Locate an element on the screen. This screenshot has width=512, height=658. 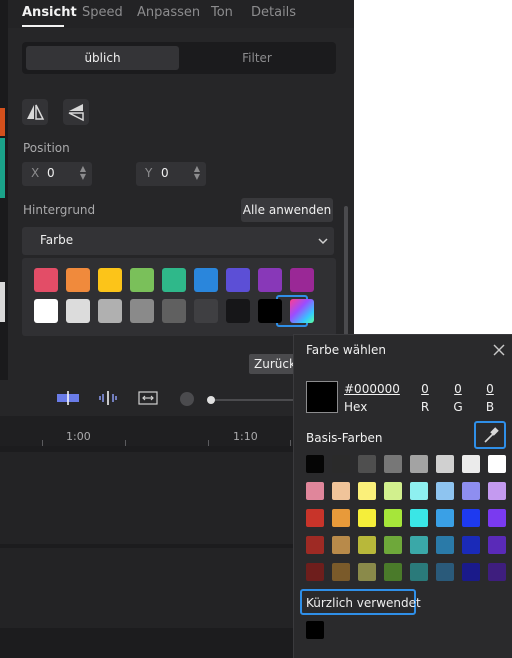
blue-label: B is located at coordinates (490, 407).